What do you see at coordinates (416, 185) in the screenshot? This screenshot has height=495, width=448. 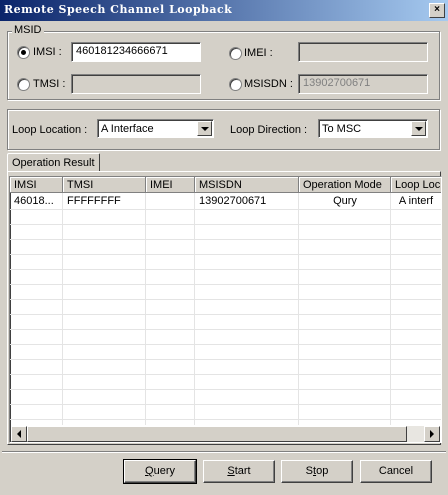 I see `column-header-loop-location: Loop Loc` at bounding box center [416, 185].